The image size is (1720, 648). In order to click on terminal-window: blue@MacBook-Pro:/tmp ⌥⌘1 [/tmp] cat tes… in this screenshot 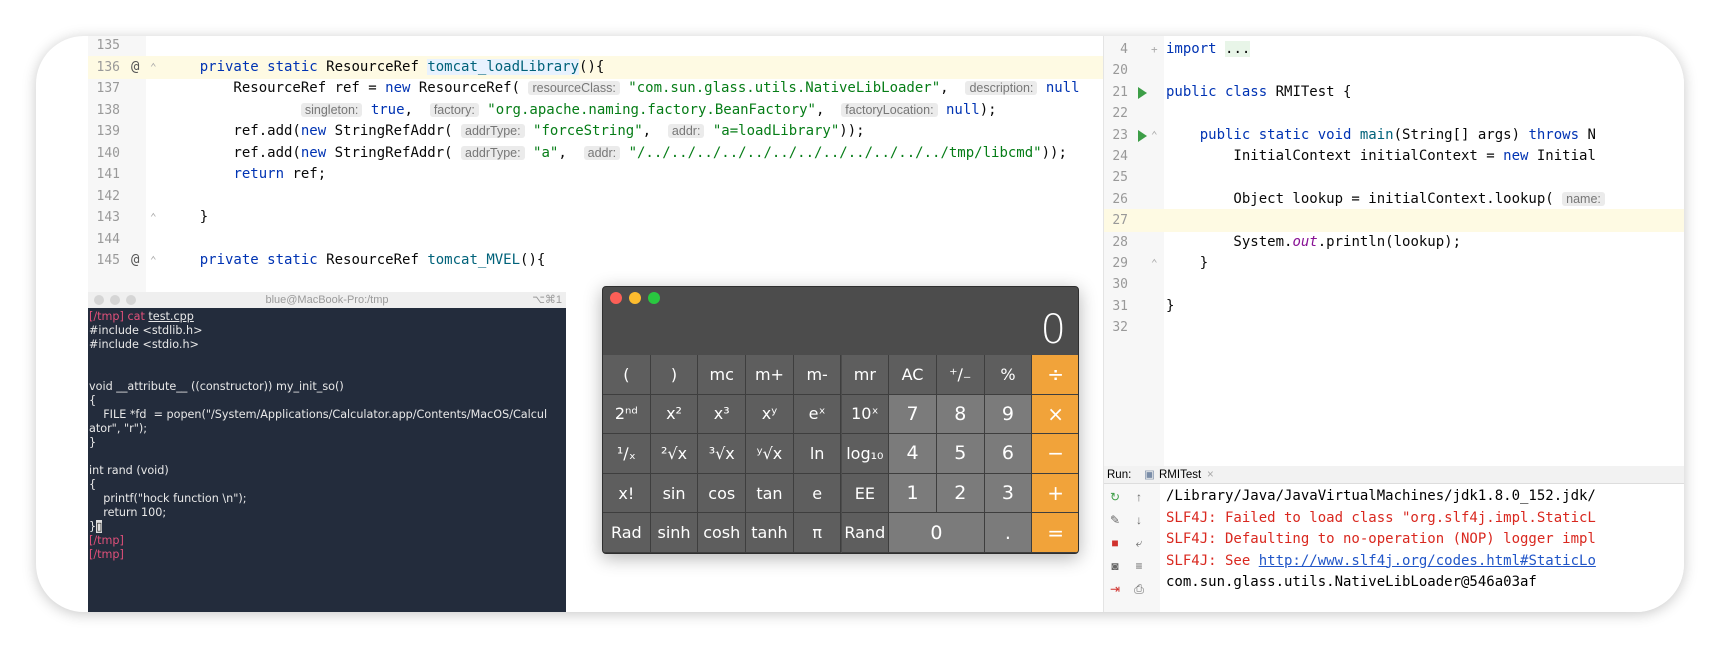, I will do `click(327, 452)`.